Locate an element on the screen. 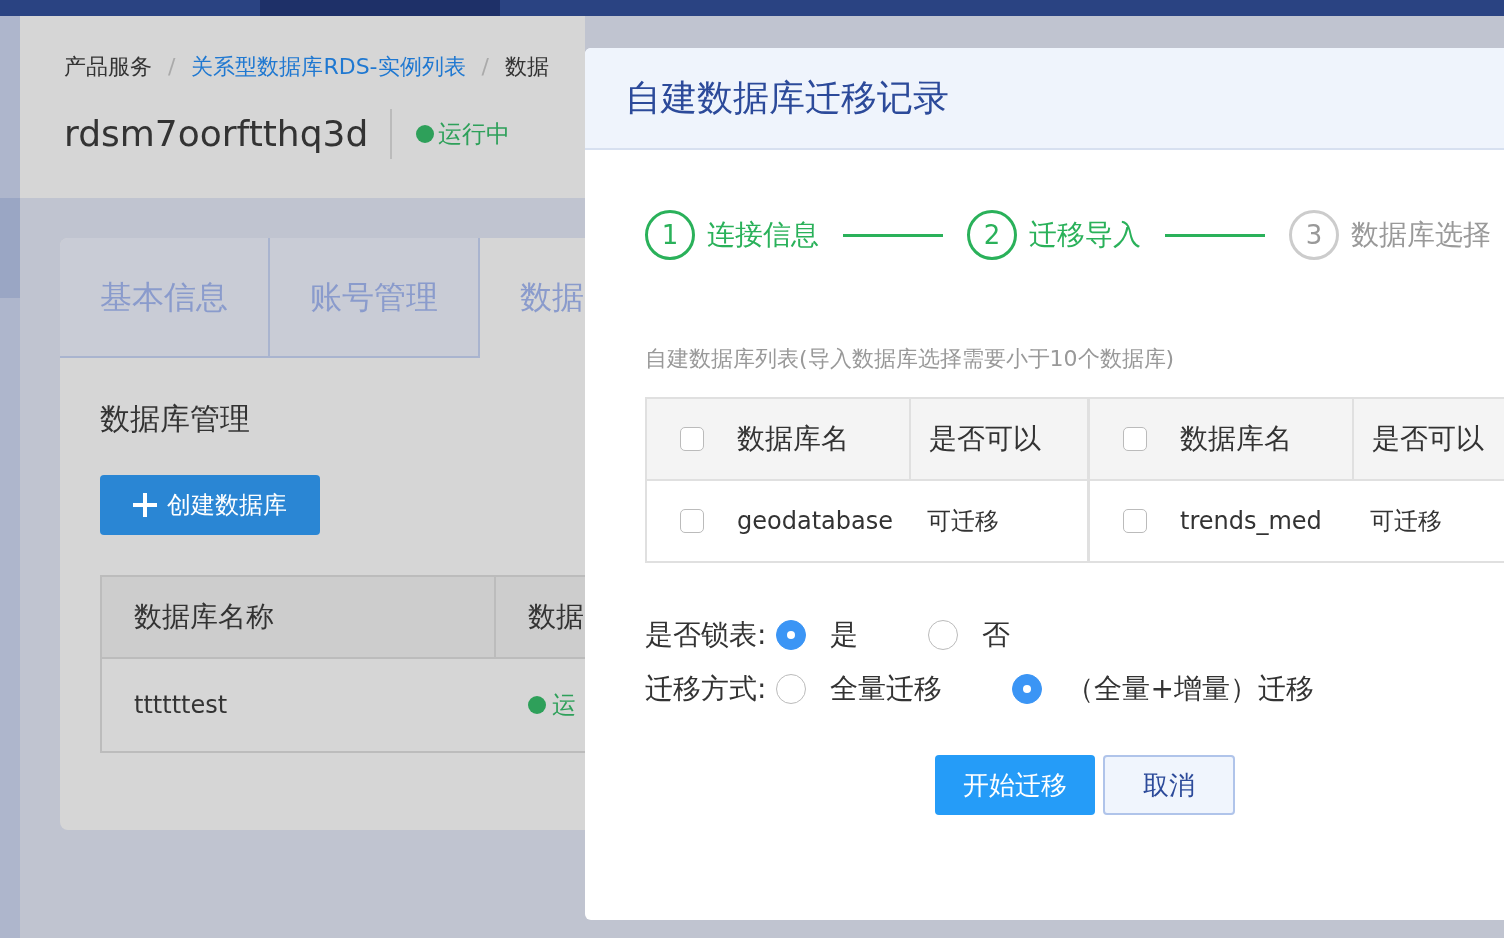 Image resolution: width=1504 pixels, height=938 pixels. status-label: 运行中 is located at coordinates (474, 135).